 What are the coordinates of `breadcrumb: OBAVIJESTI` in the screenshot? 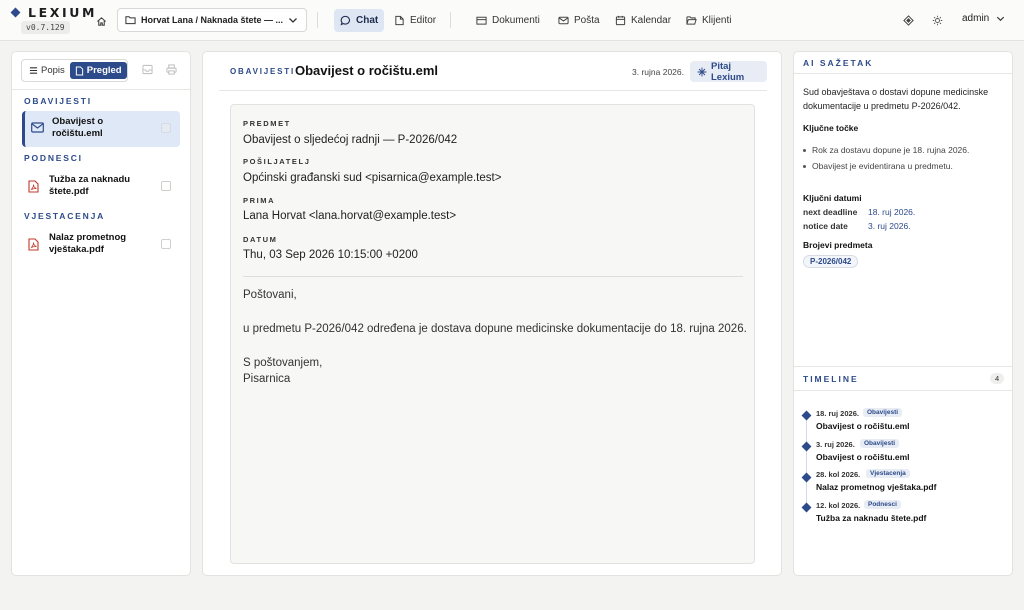 It's located at (262, 71).